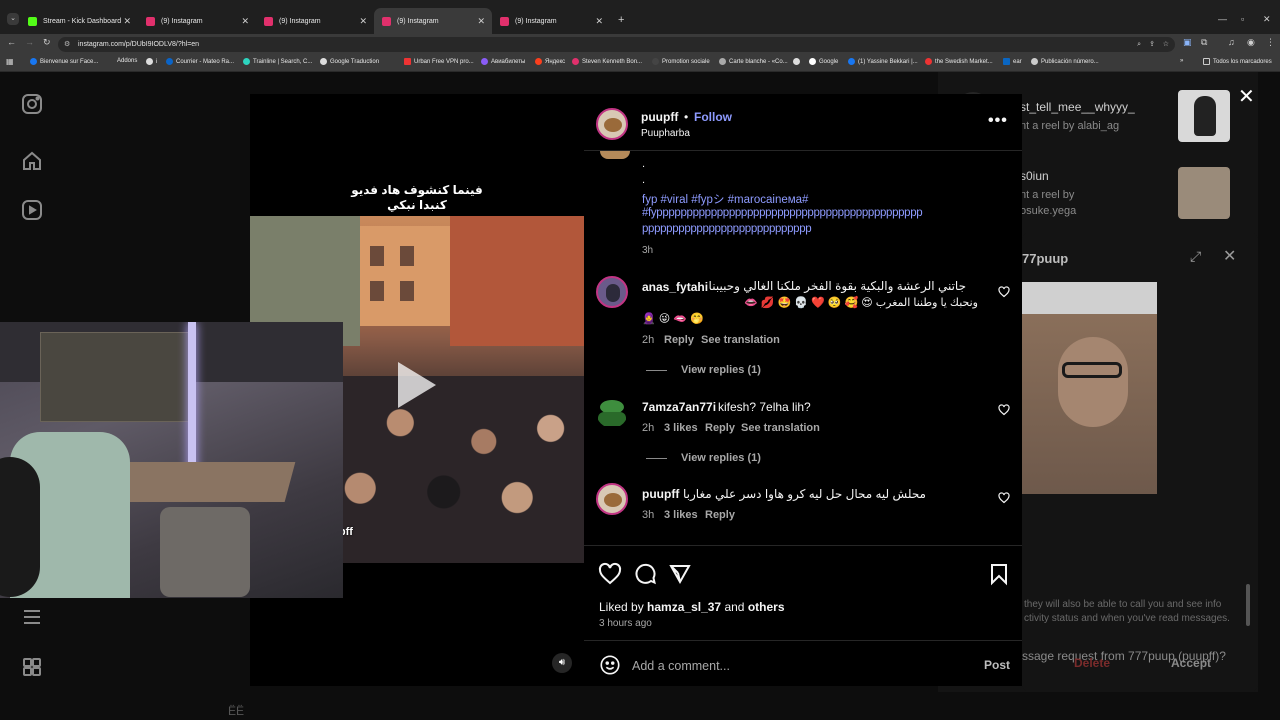  Describe the element at coordinates (621, 20) in the screenshot. I see `new-tab-icon: +` at that location.